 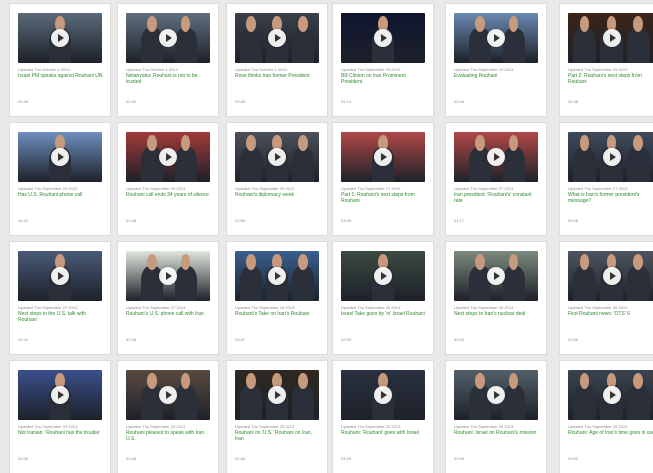 I want to click on video-title-link: Rouhani: Israel on Rouhani's mission, so click(x=497, y=433).